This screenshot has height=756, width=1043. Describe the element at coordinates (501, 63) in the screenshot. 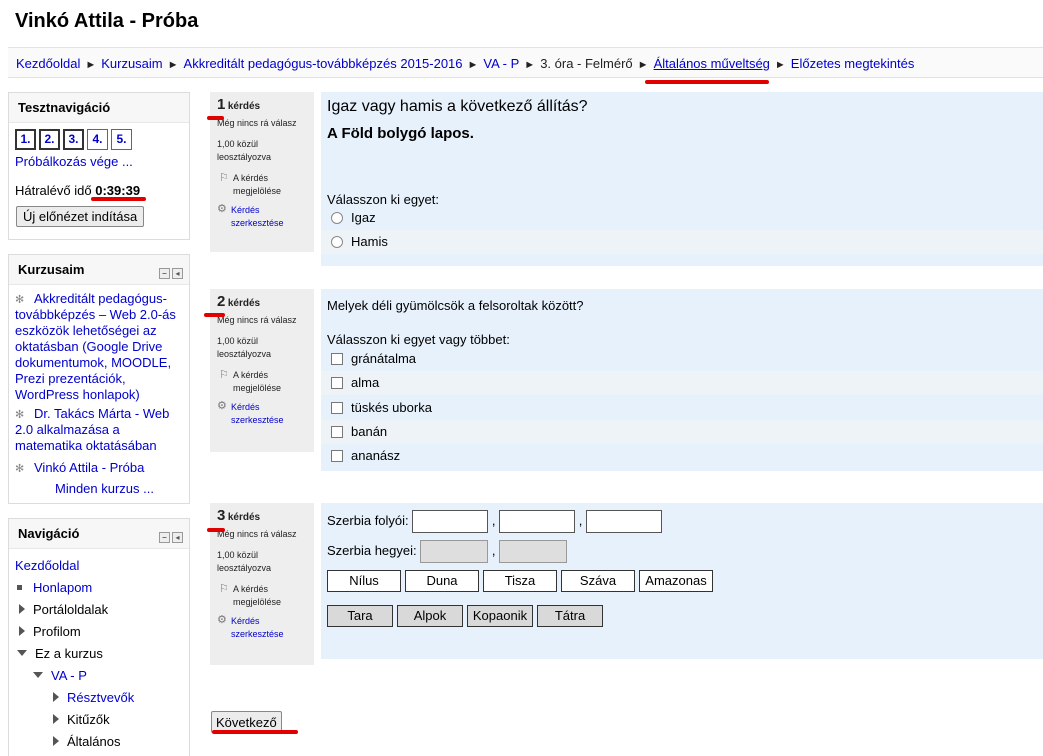

I see `breadcrumb-short-course: VA - P` at that location.